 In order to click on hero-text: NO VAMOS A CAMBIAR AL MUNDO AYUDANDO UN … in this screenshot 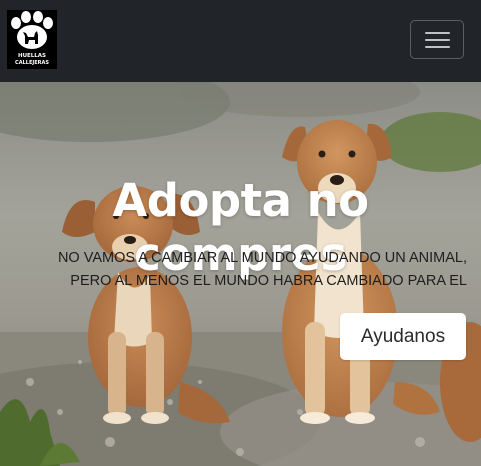, I will do `click(233, 270)`.